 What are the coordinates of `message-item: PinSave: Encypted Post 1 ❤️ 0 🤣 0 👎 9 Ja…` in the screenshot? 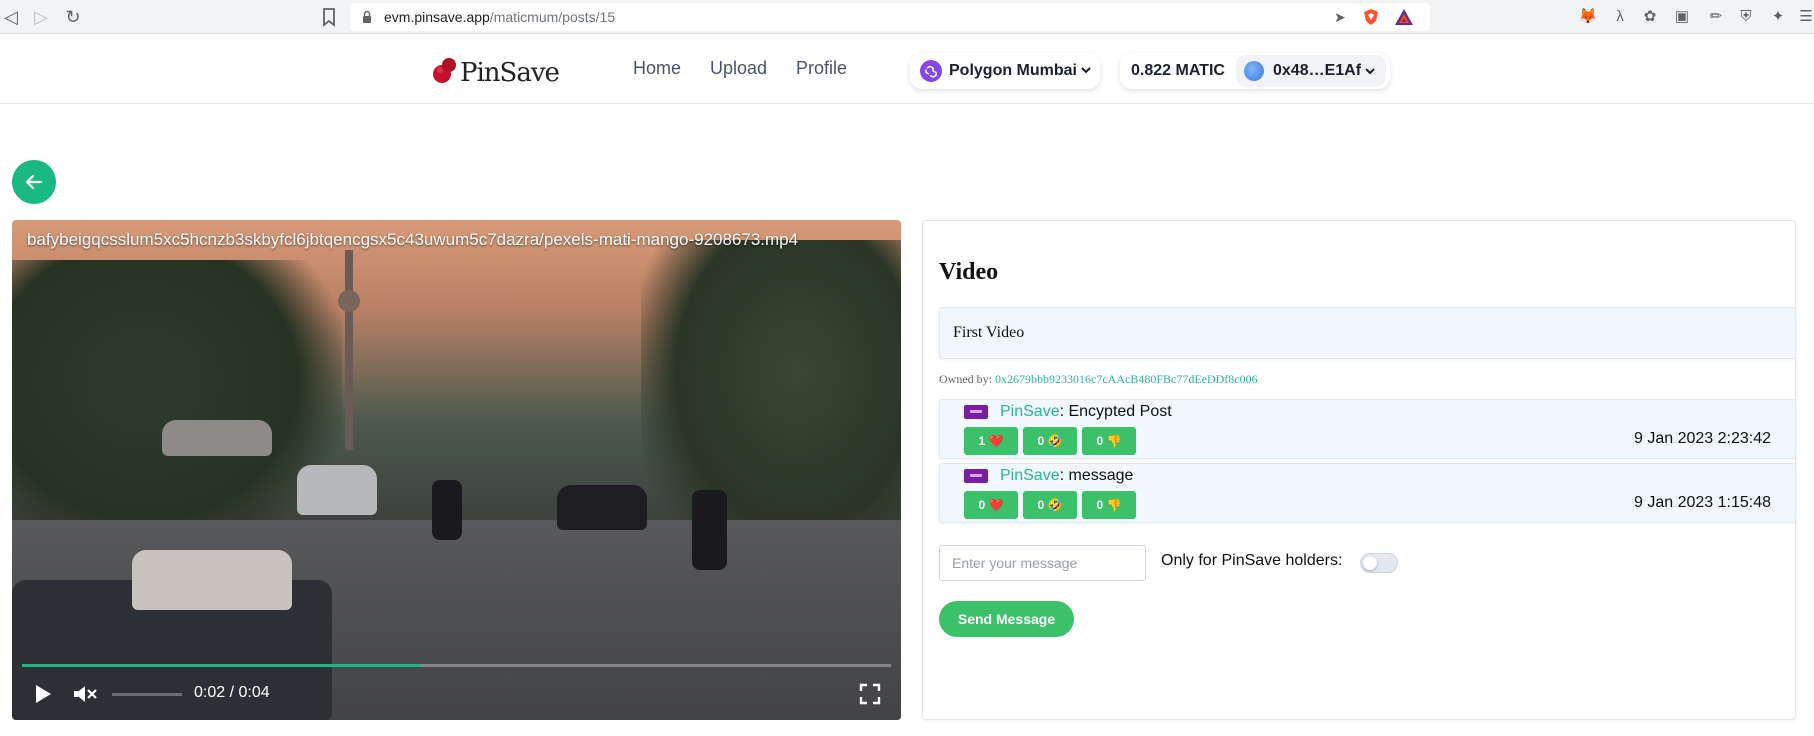 It's located at (1367, 429).